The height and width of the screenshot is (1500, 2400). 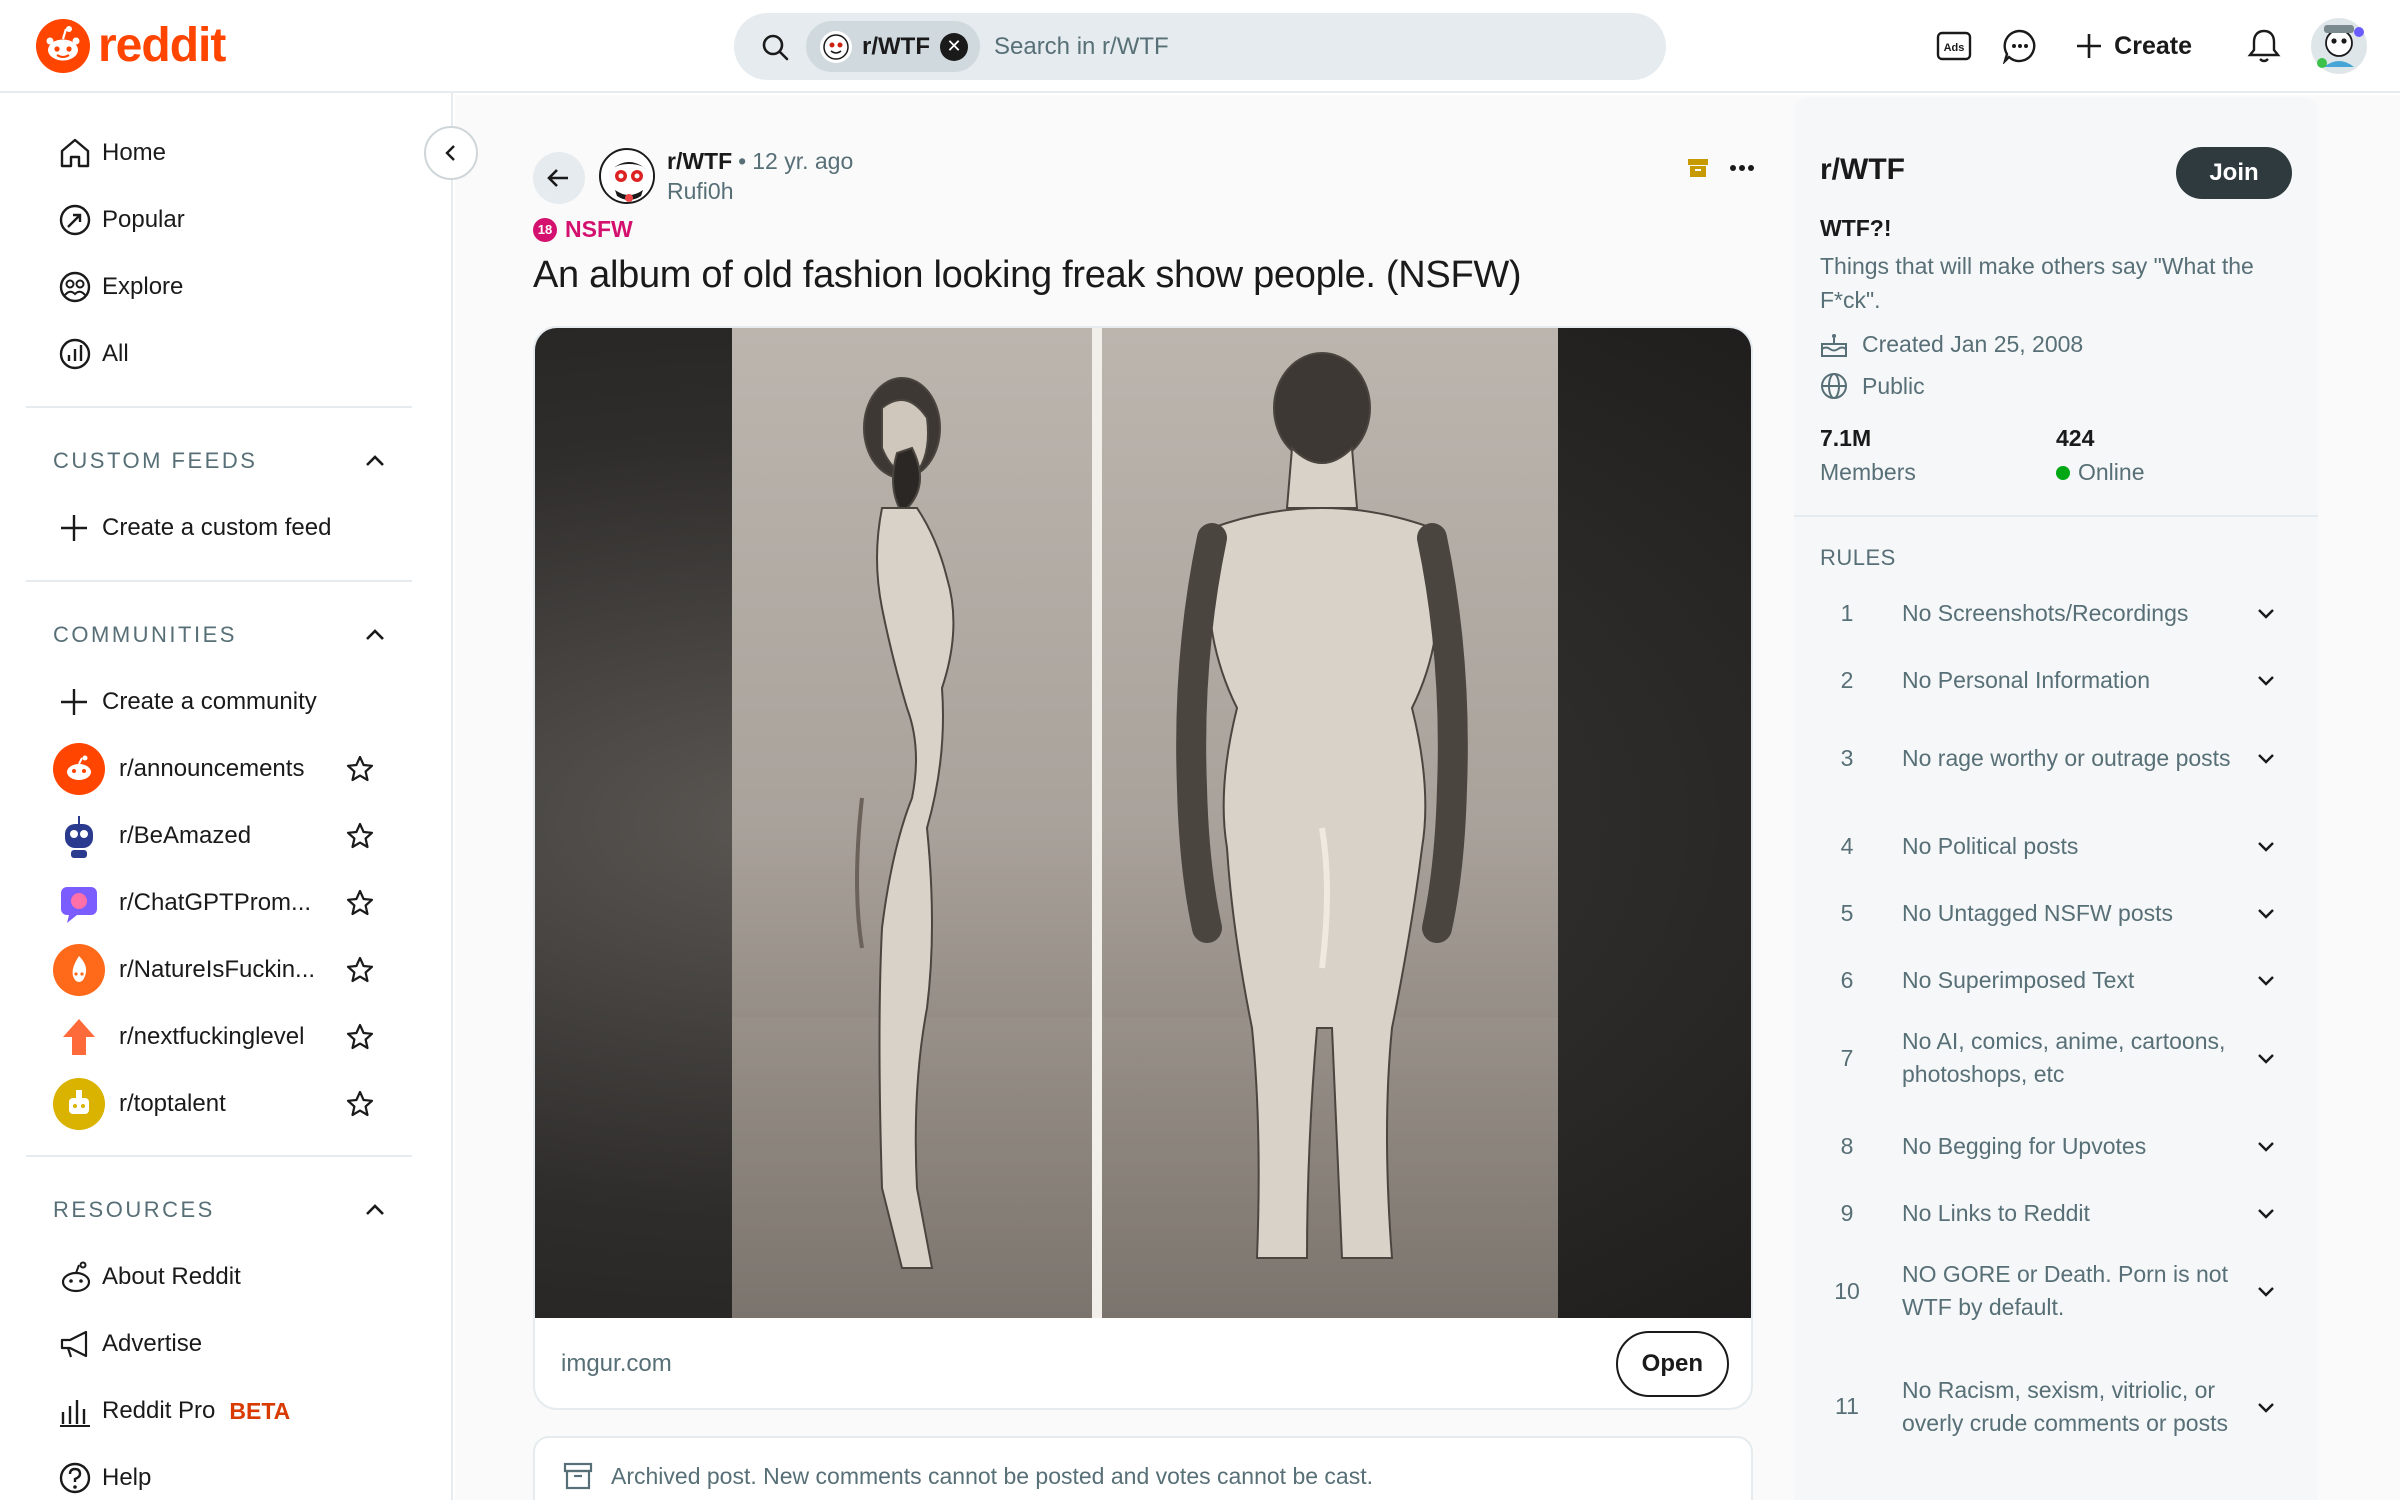 What do you see at coordinates (2055, 1146) in the screenshot?
I see `rule-item: 8 No Begging for Upvotes` at bounding box center [2055, 1146].